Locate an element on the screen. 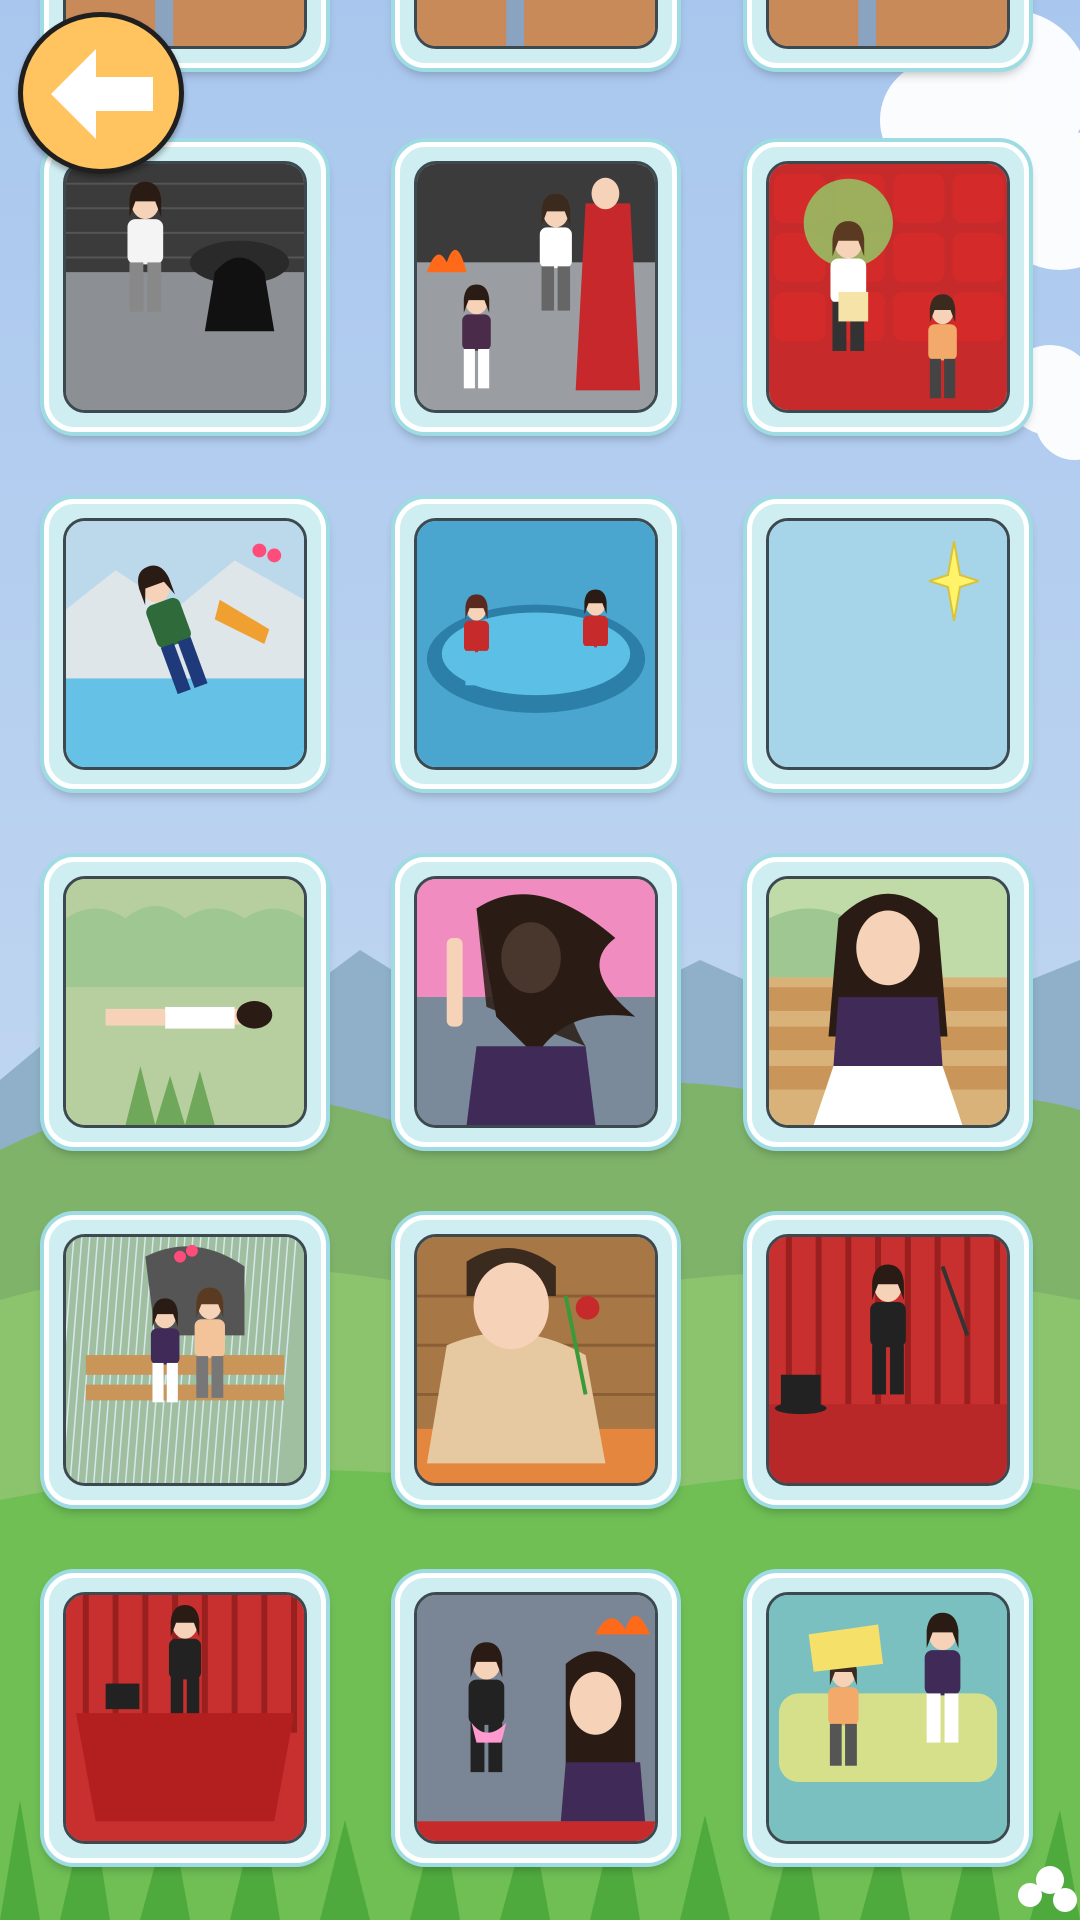 The width and height of the screenshot is (1080, 1920). back-button is located at coordinates (101, 93).